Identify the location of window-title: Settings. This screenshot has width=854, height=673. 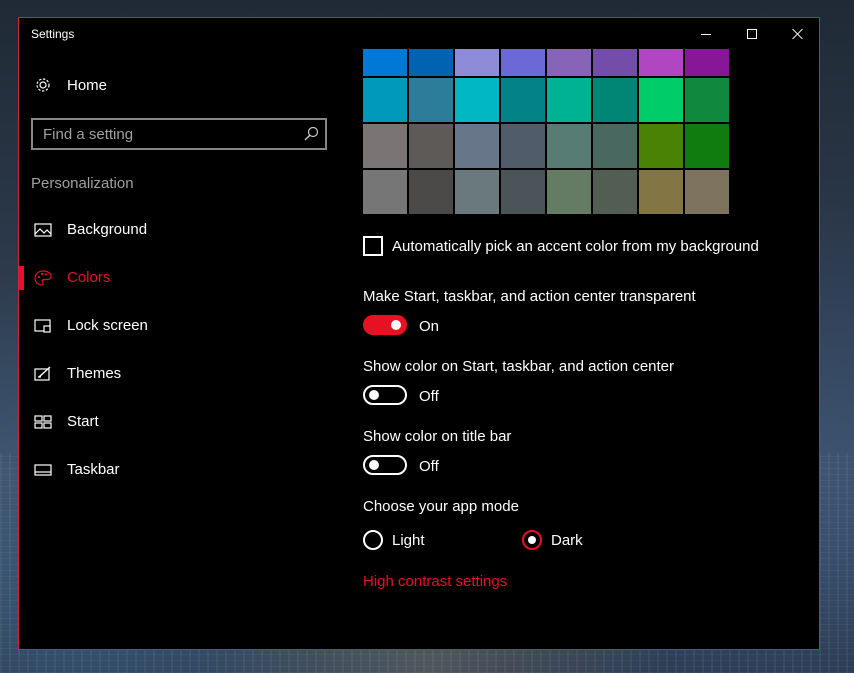
(53, 34).